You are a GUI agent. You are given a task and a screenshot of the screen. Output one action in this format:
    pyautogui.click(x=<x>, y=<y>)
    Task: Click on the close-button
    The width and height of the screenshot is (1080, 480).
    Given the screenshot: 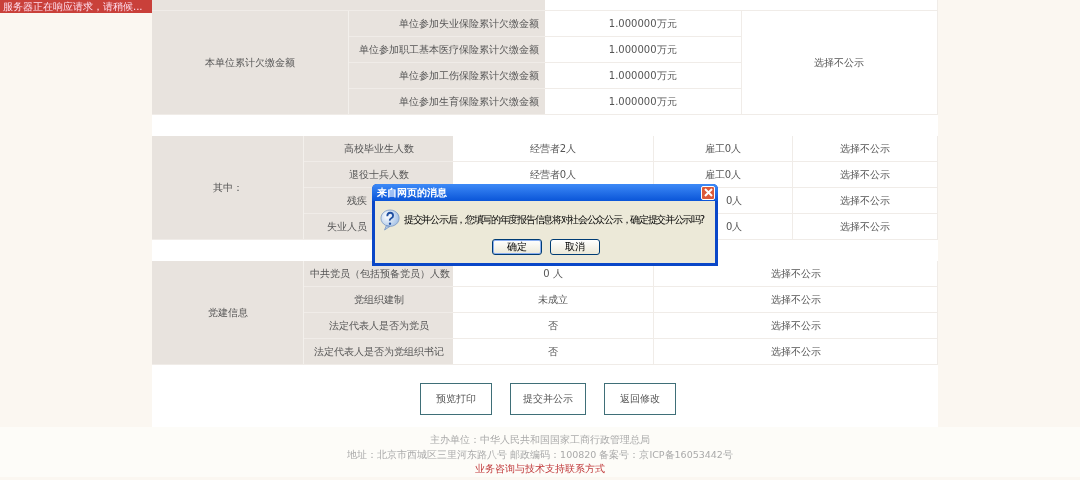 What is the action you would take?
    pyautogui.click(x=708, y=192)
    